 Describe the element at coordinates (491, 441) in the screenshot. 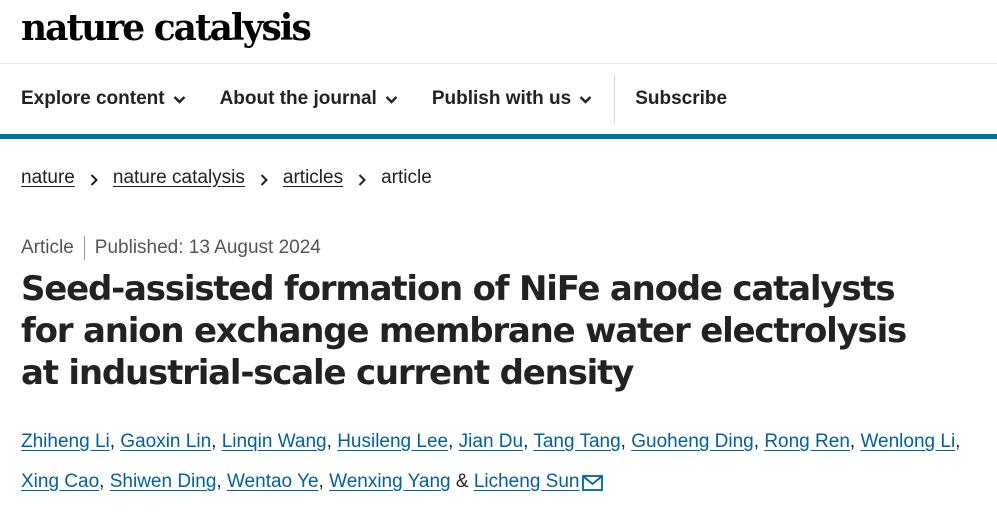

I see `author-link: Jian Du` at that location.